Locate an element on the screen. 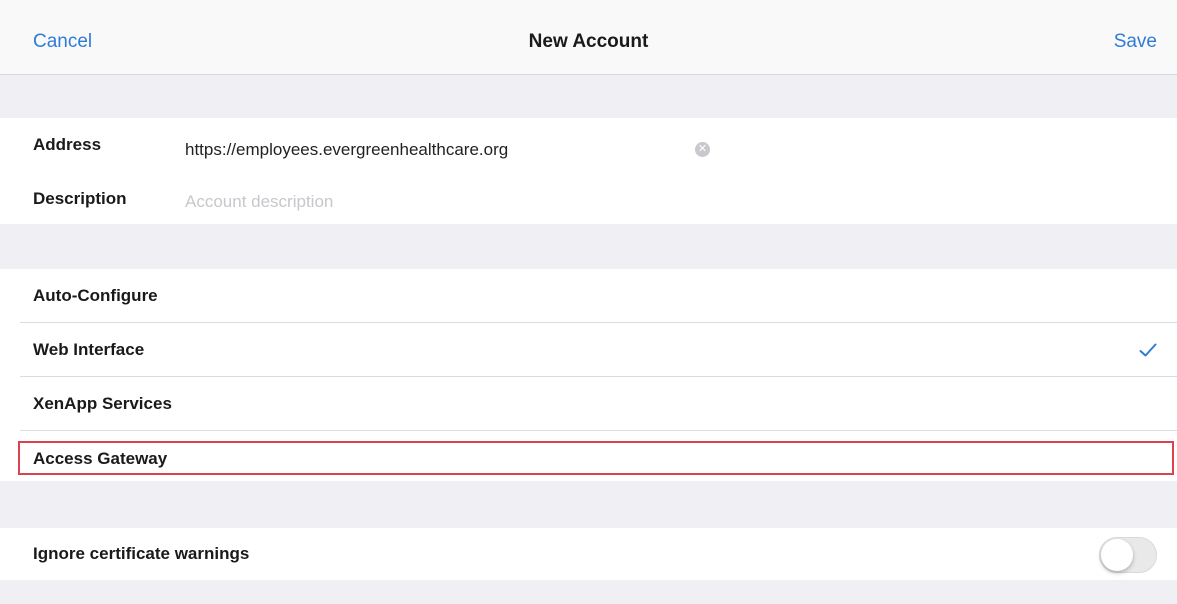 The height and width of the screenshot is (604, 1177). page-title: New Account is located at coordinates (588, 41).